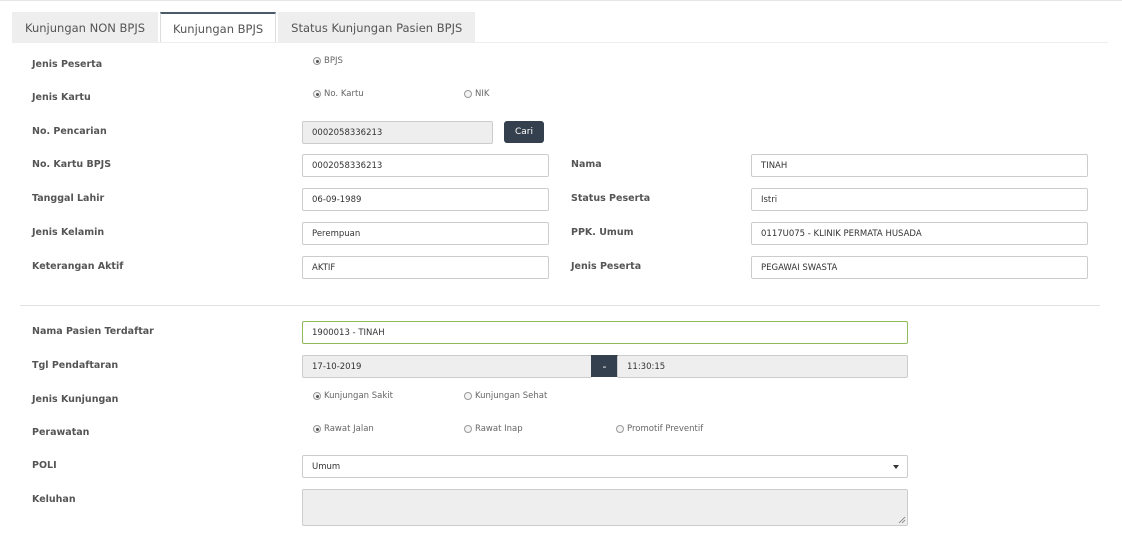  Describe the element at coordinates (67, 64) in the screenshot. I see `jenis-peserta-label: Jenis Peserta` at that location.